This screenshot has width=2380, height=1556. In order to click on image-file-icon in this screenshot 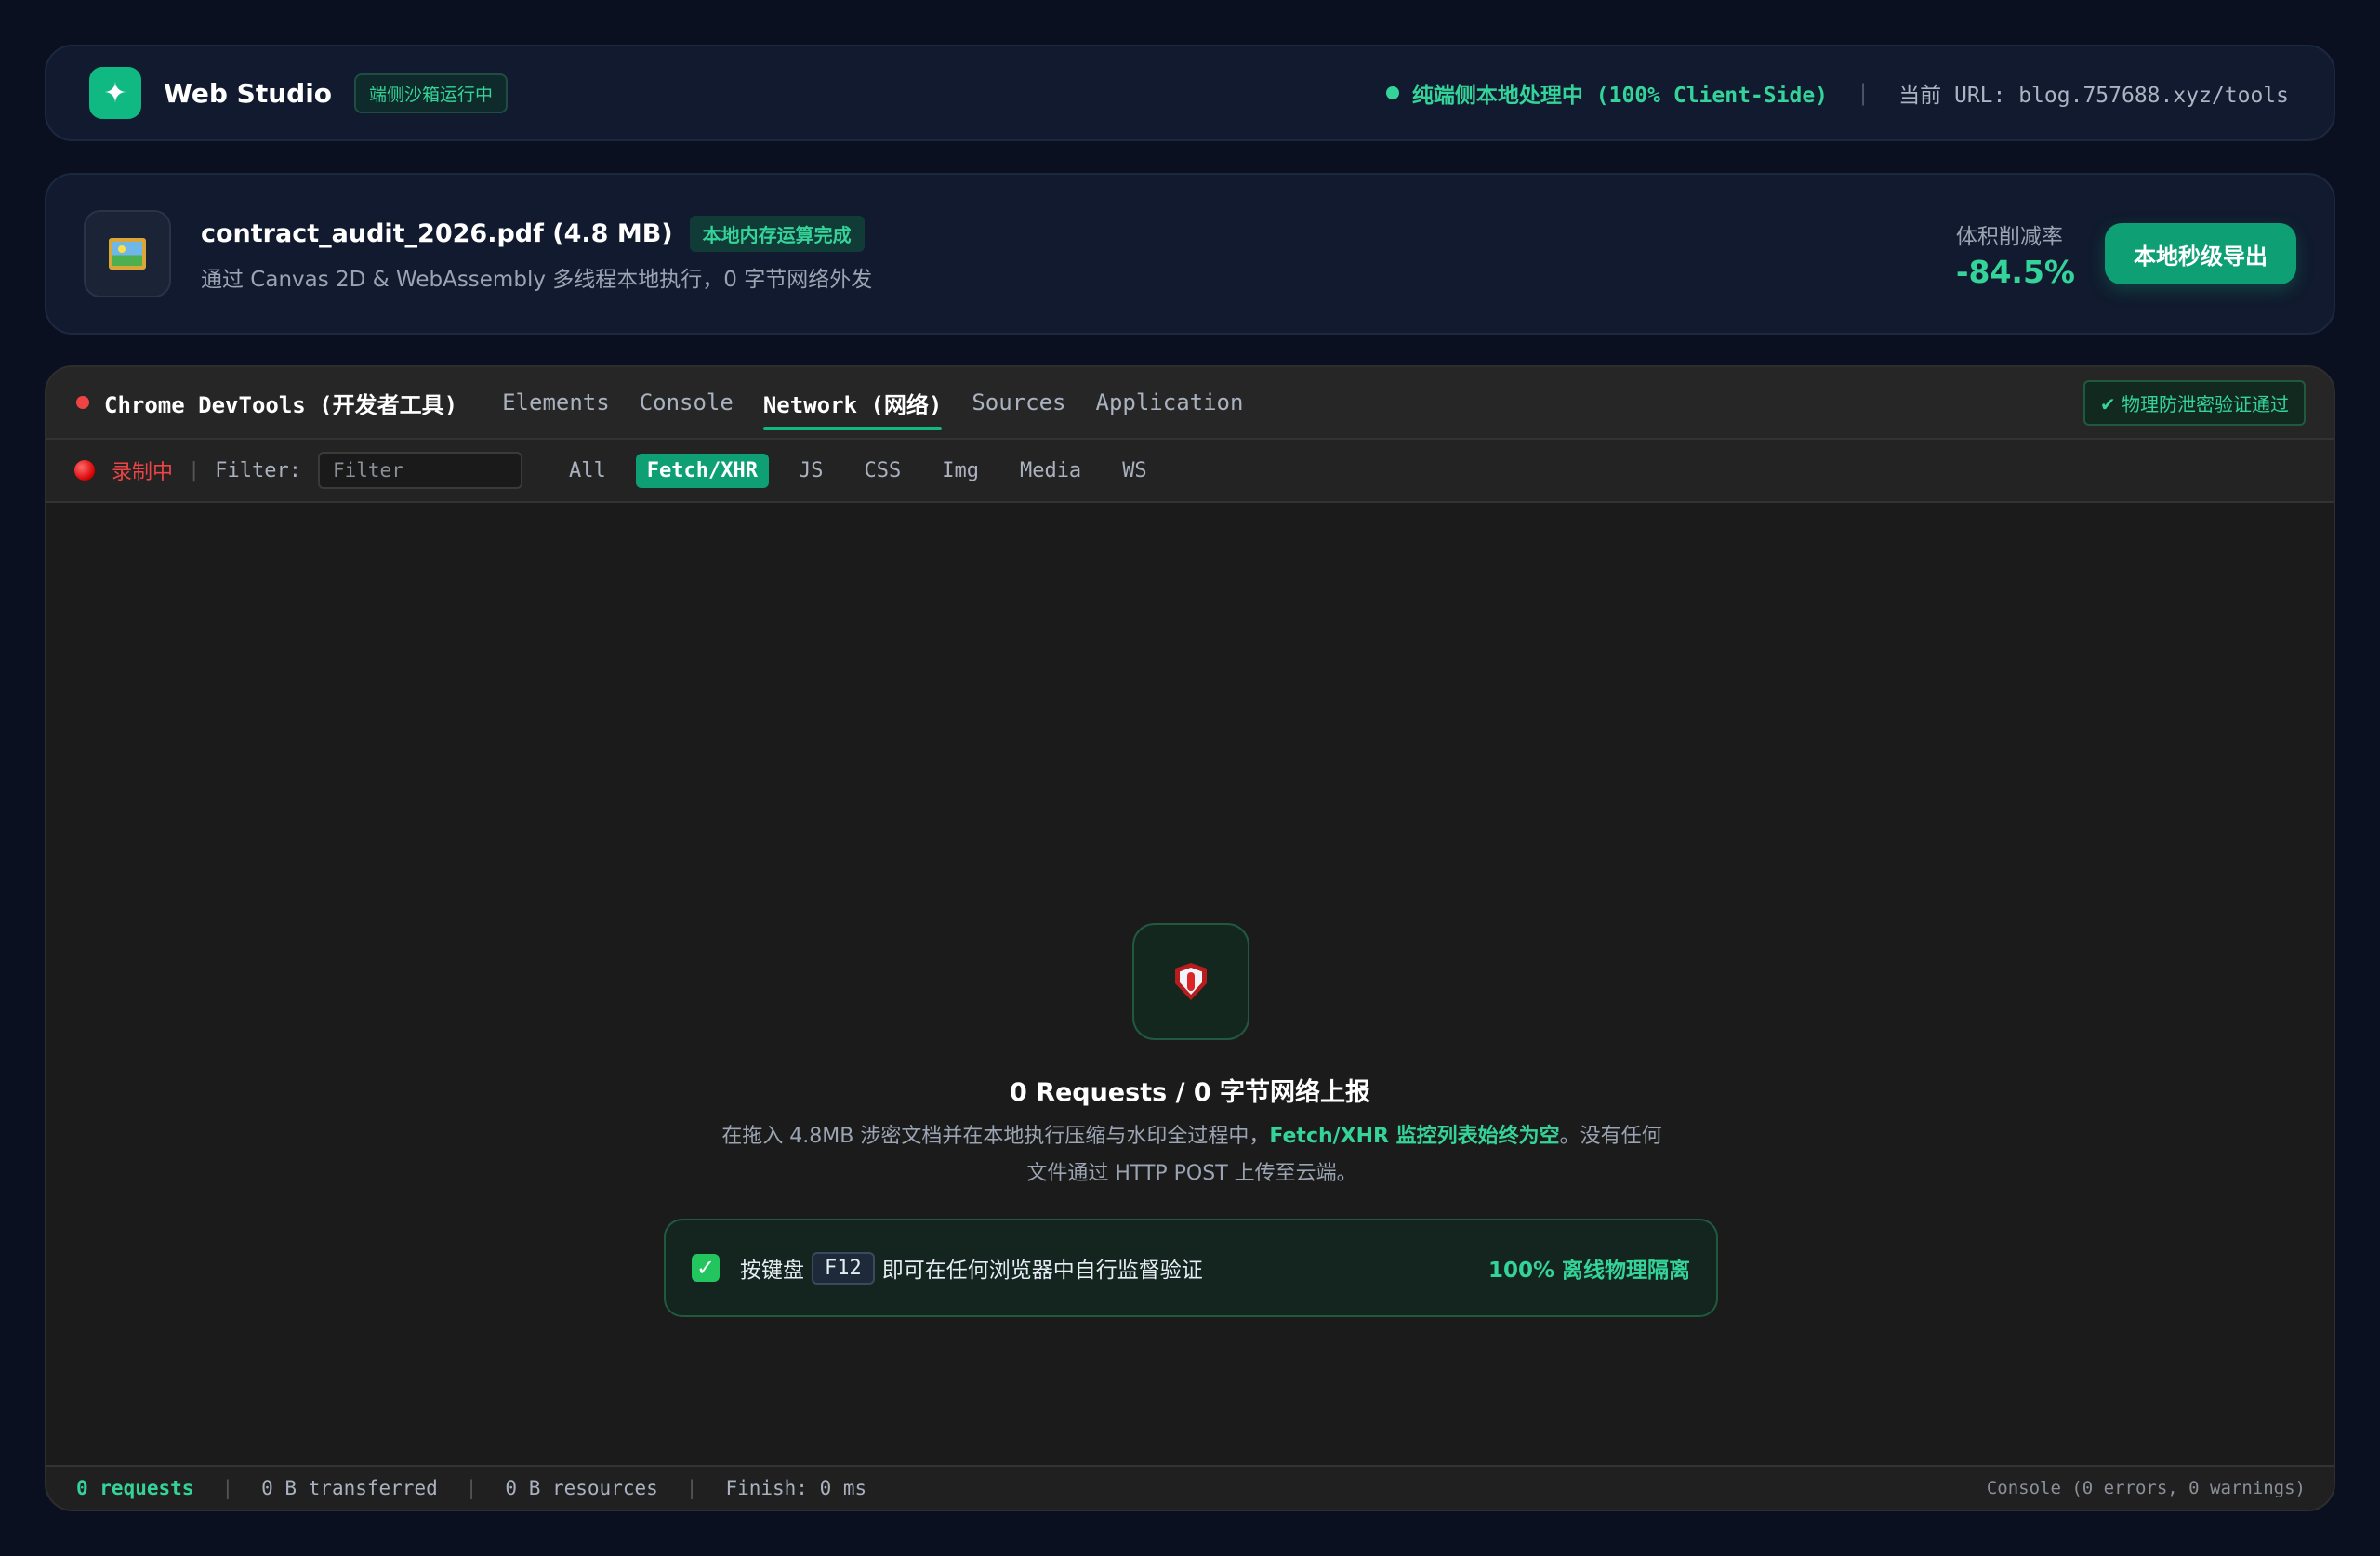, I will do `click(127, 254)`.